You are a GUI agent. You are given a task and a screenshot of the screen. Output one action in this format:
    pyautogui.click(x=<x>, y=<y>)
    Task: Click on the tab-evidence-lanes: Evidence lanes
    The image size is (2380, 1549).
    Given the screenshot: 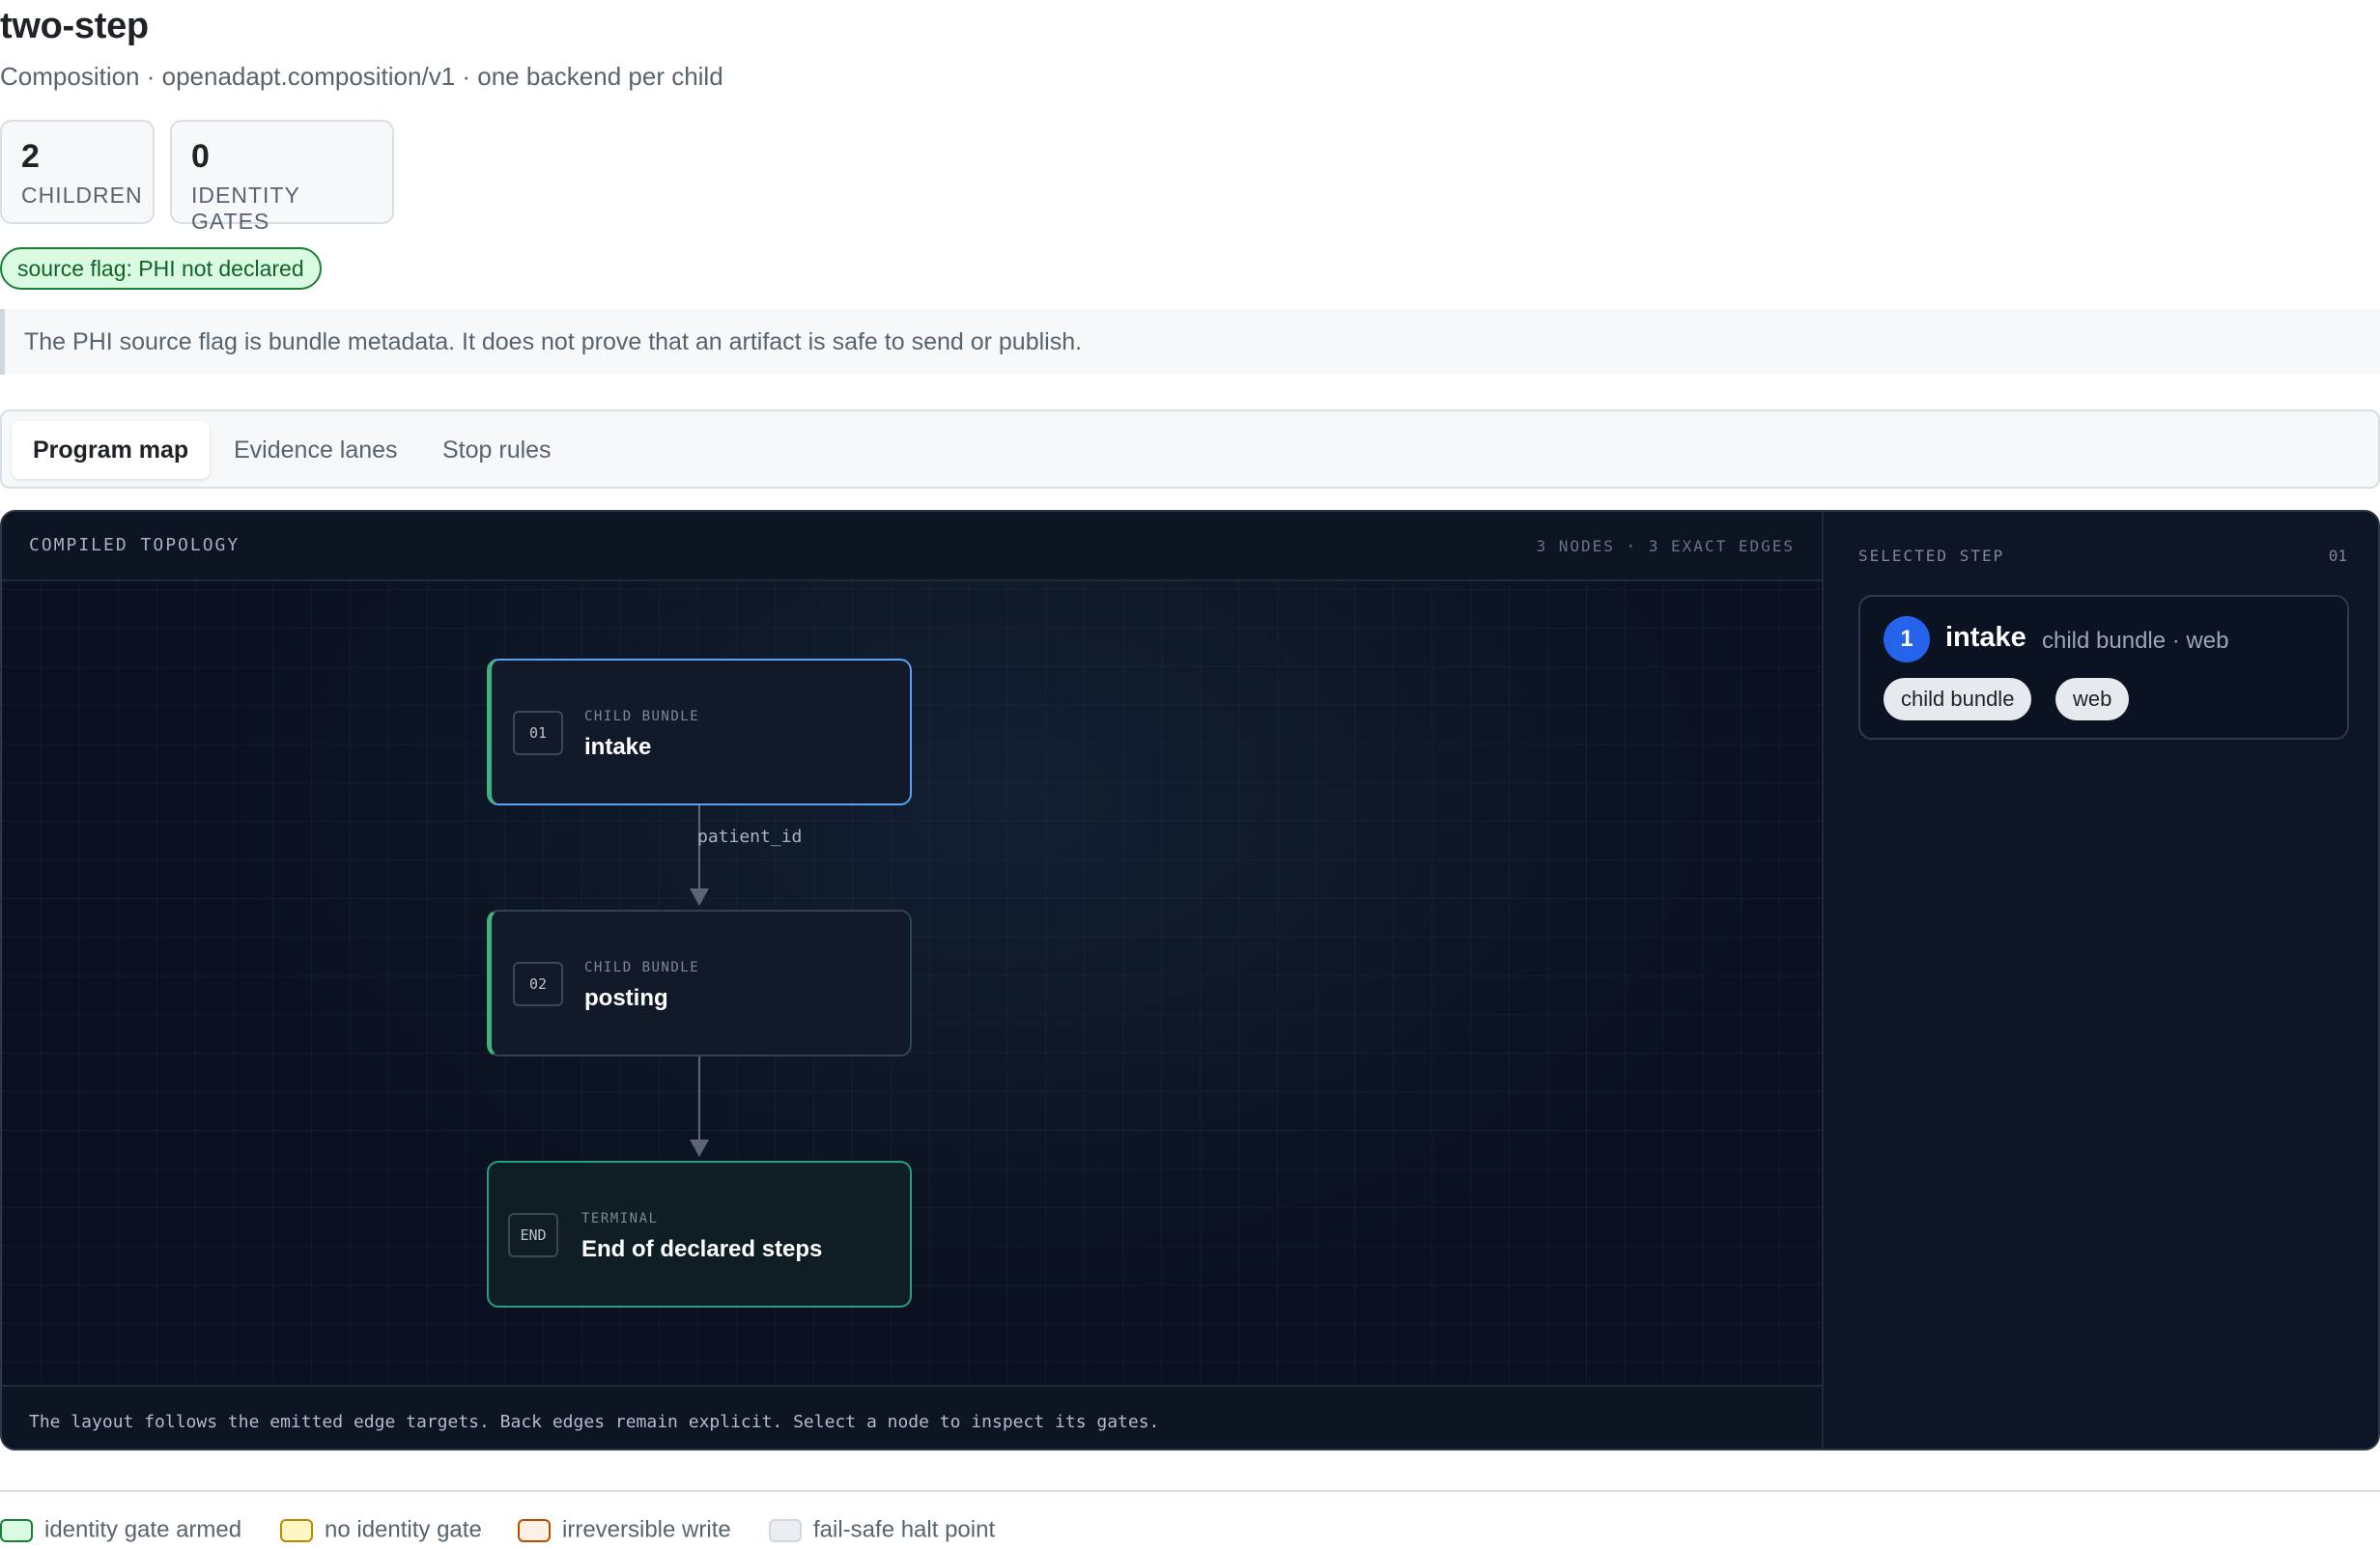 What is the action you would take?
    pyautogui.click(x=316, y=450)
    